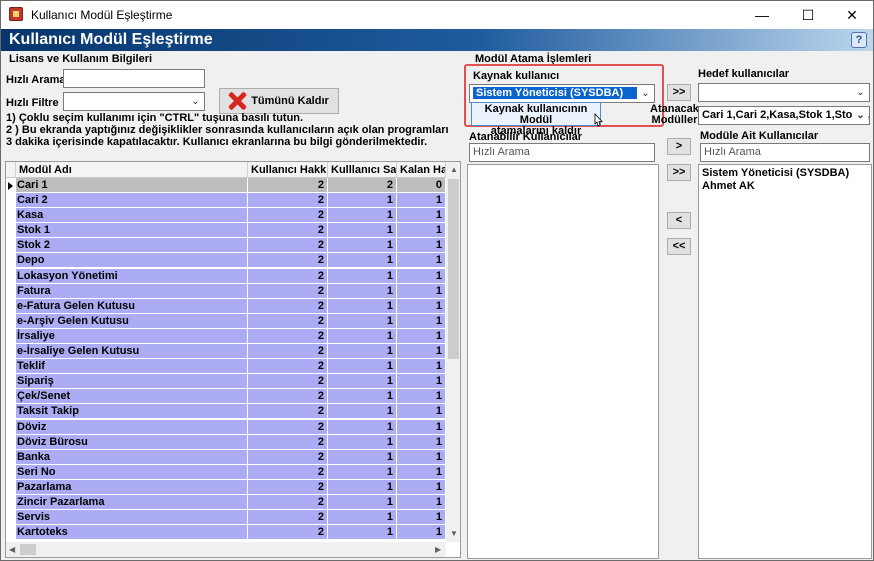  I want to click on column-header: Kullanıcı Hakkı, so click(288, 170).